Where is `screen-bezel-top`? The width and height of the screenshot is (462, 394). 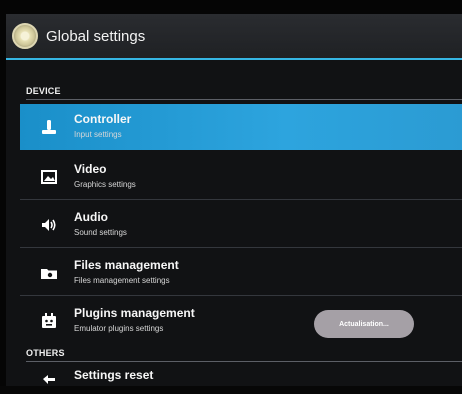
screen-bezel-top is located at coordinates (231, 7).